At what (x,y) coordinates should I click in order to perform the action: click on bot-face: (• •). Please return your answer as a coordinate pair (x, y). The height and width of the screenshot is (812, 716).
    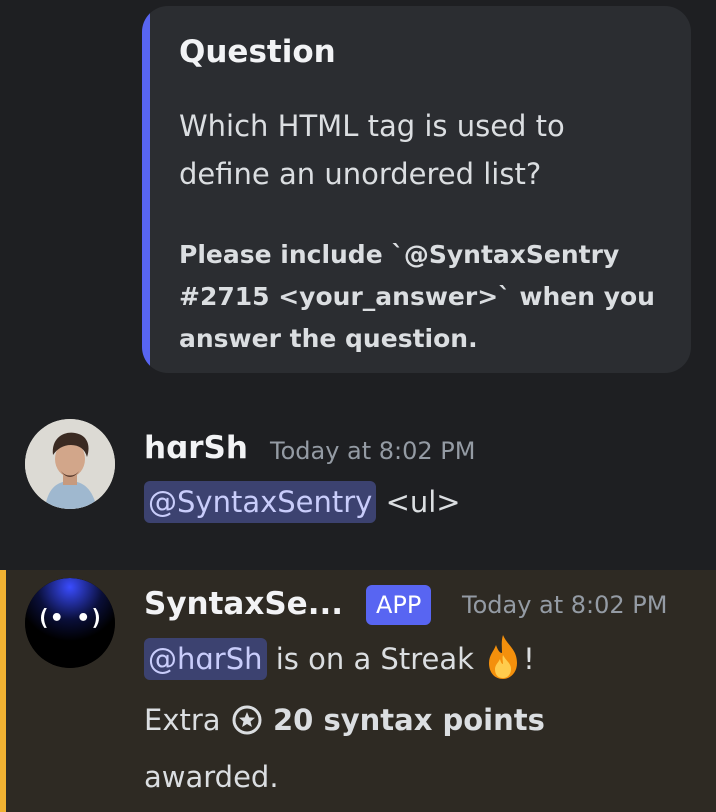
    Looking at the image, I should click on (70, 618).